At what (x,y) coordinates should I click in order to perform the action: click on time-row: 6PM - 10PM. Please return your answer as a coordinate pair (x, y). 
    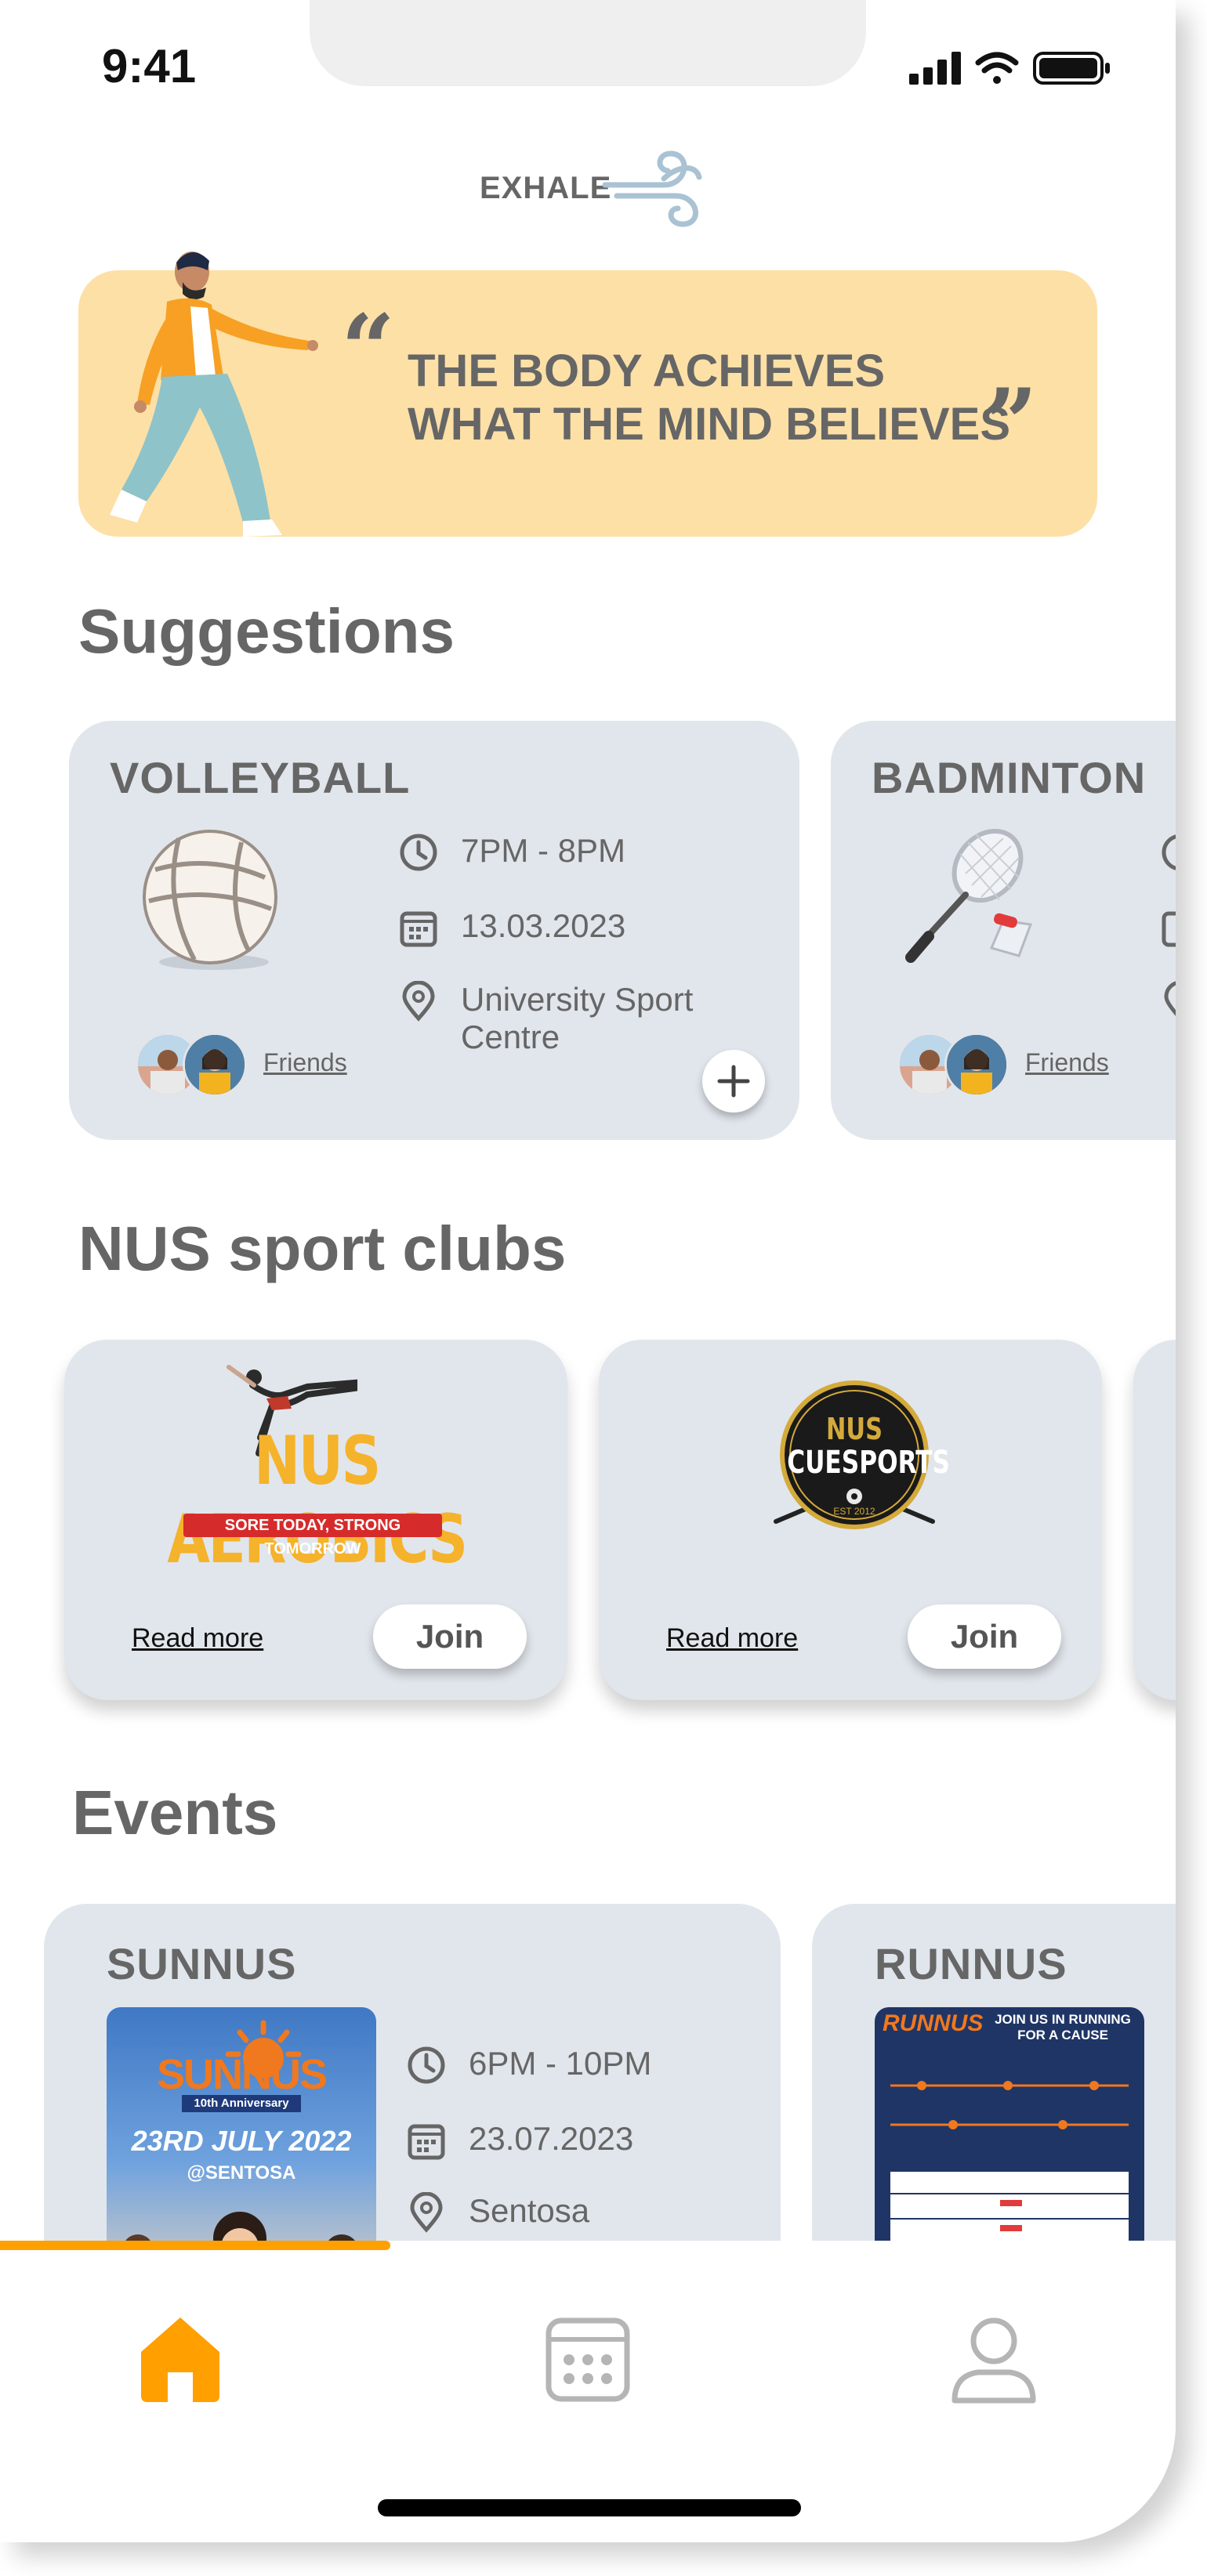
    Looking at the image, I should click on (528, 2065).